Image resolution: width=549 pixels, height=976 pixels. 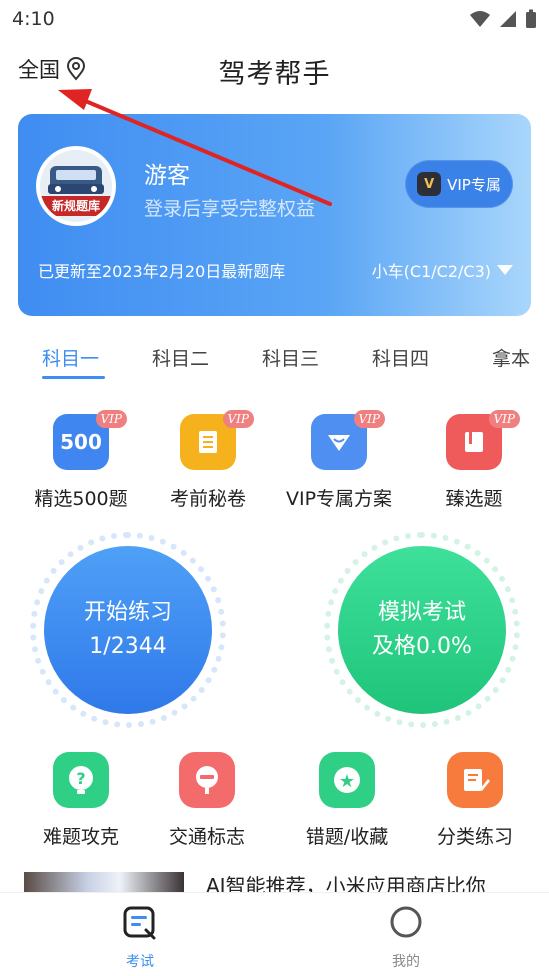 I want to click on quick-label: 分类练习, so click(x=474, y=837).